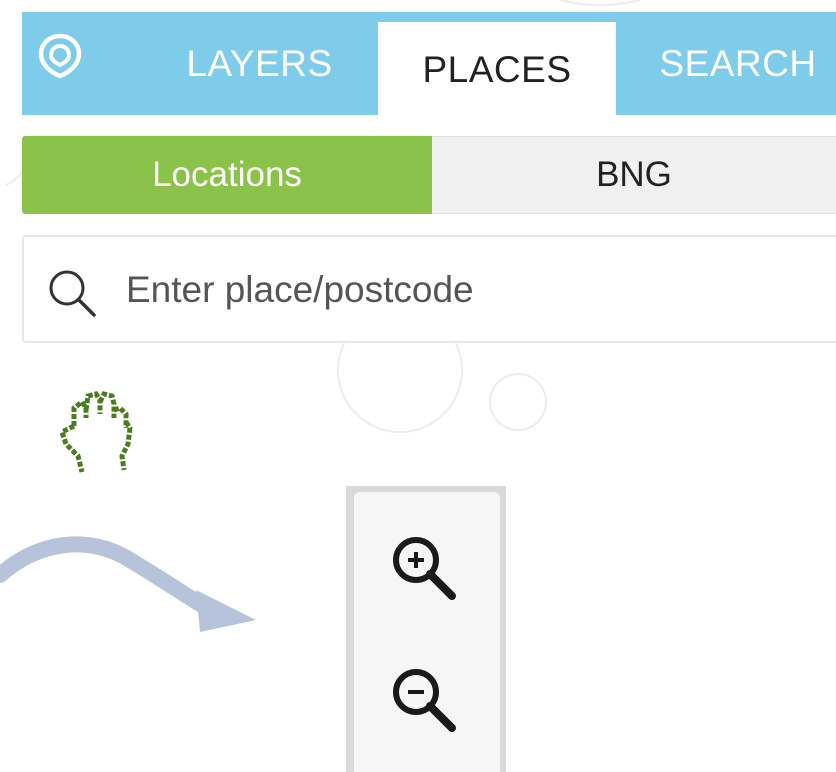  What do you see at coordinates (497, 69) in the screenshot?
I see `tab-places: PLACES` at bounding box center [497, 69].